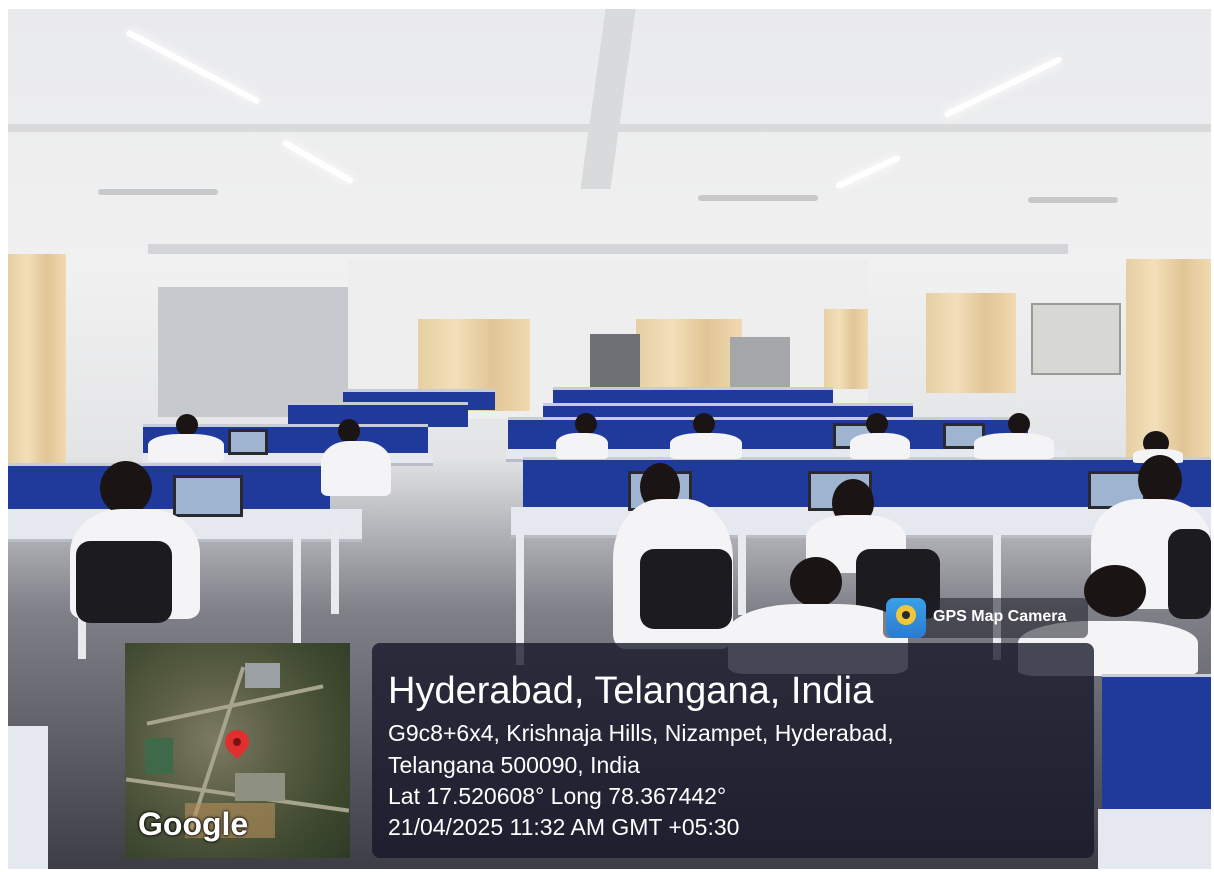 Image resolution: width=1214 pixels, height=872 pixels. I want to click on wall-cabinet, so click(1076, 339).